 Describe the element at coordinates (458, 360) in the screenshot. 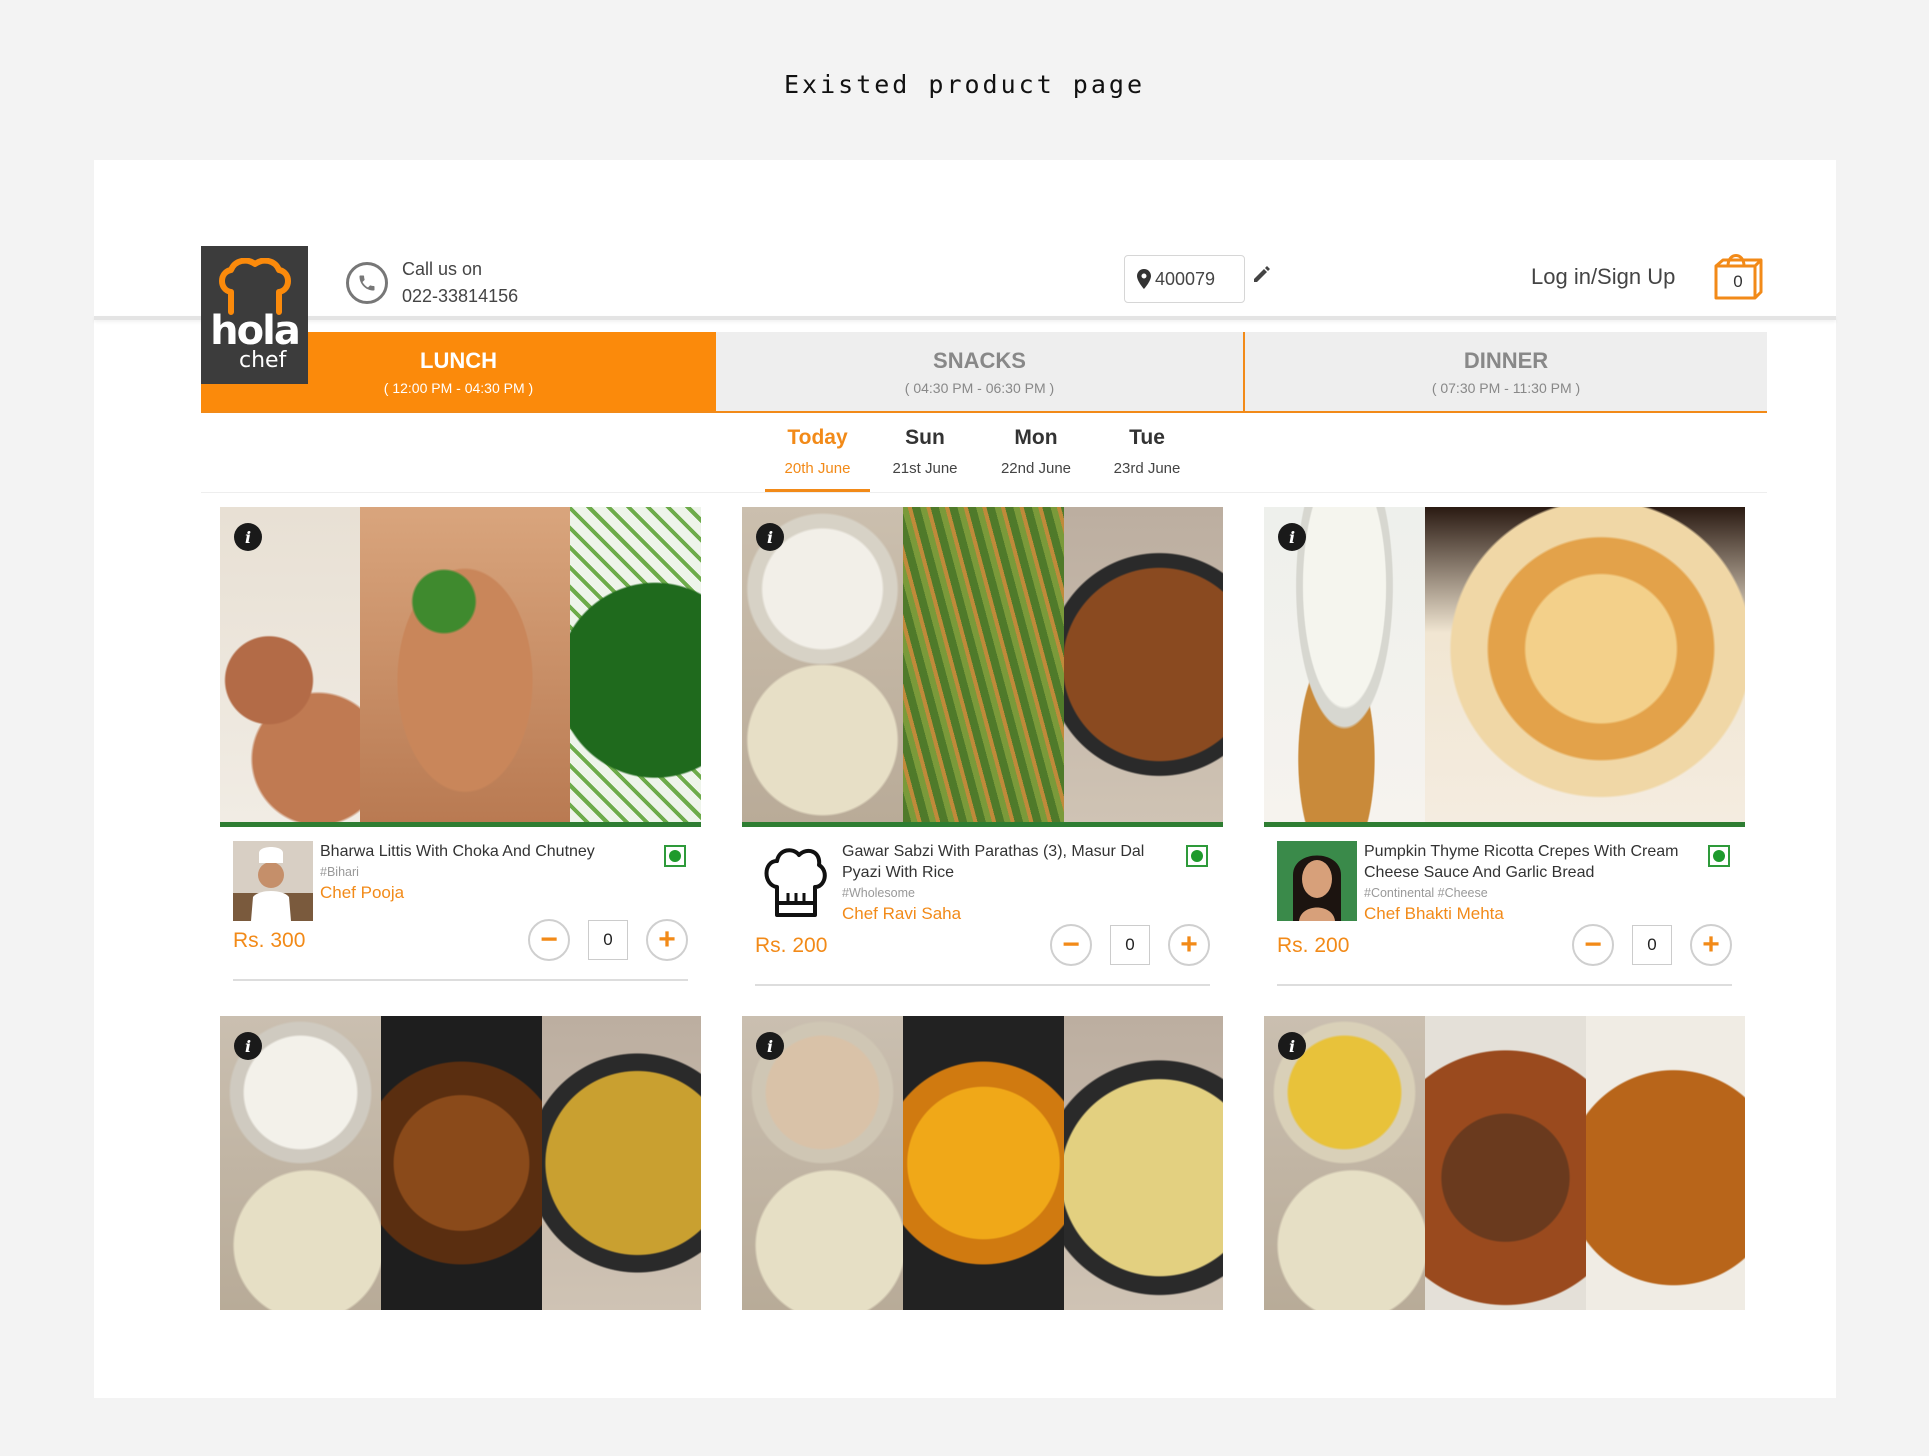

I see `tab-lunch-label: LUNCH` at that location.